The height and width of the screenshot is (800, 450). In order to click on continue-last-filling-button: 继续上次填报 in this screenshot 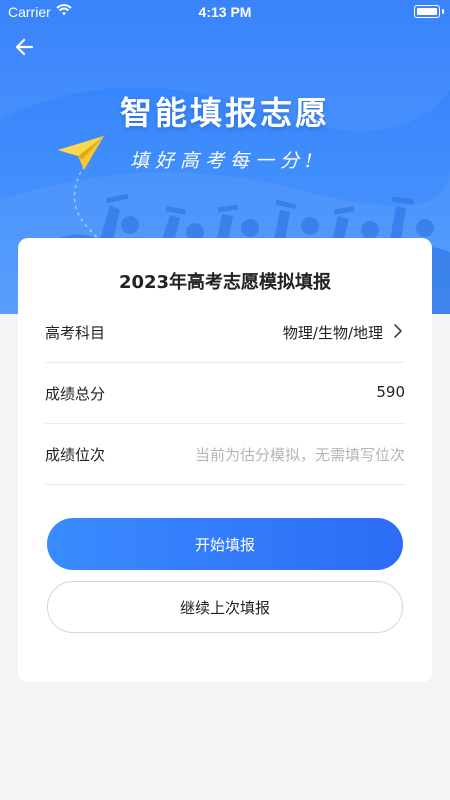, I will do `click(225, 607)`.